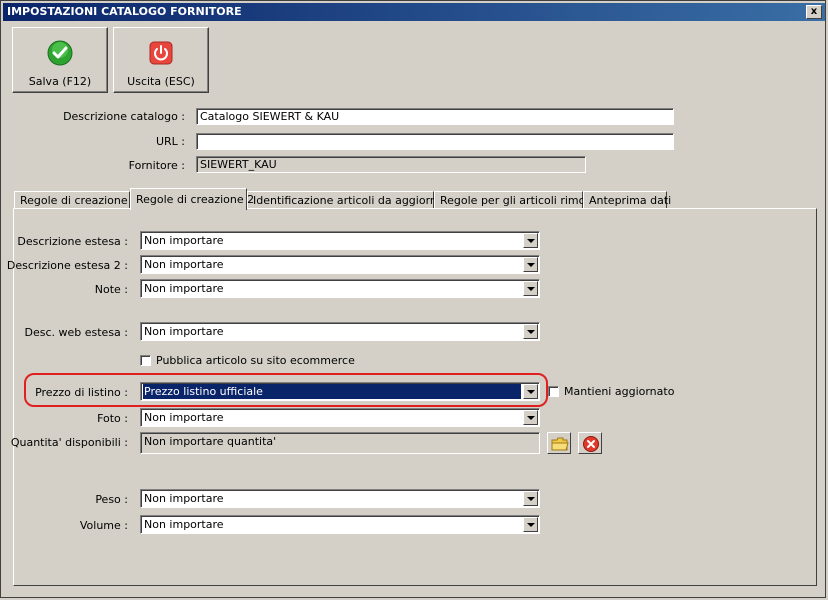 This screenshot has height=600, width=828. I want to click on tab-identificazione-articoli: Identificazione articoli da aggiornare, so click(351, 200).